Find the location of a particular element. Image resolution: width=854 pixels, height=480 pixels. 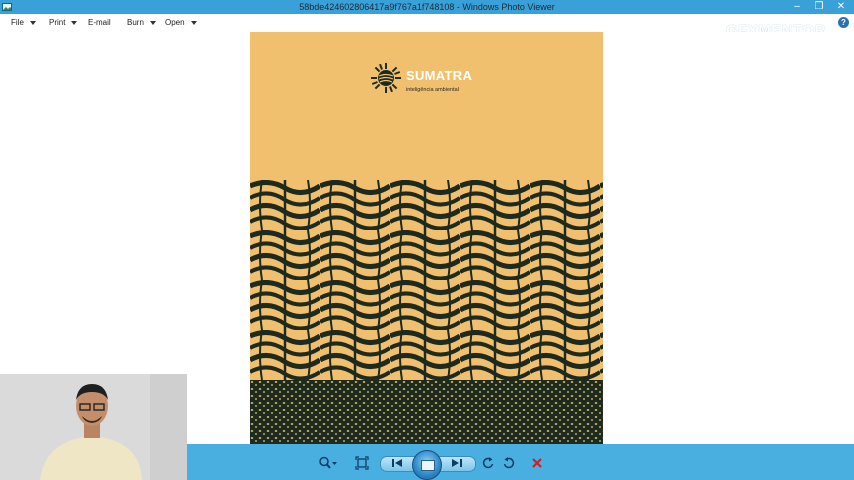

minimize-button: – is located at coordinates (797, 7).